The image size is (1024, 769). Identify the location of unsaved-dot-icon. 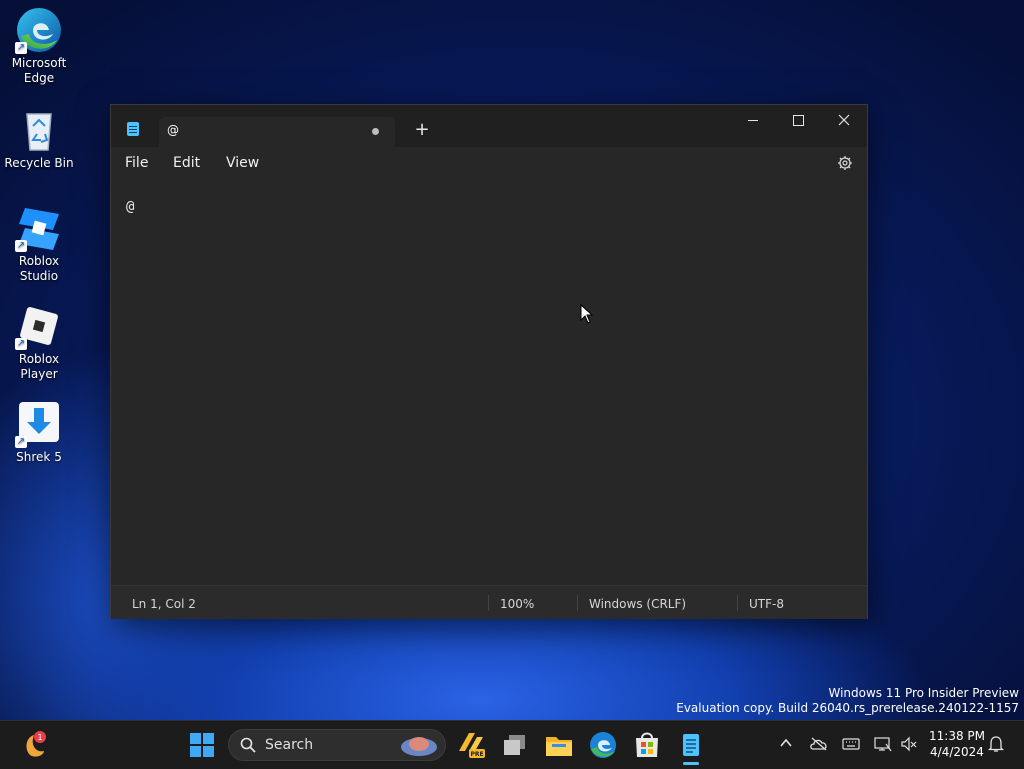
(375, 131).